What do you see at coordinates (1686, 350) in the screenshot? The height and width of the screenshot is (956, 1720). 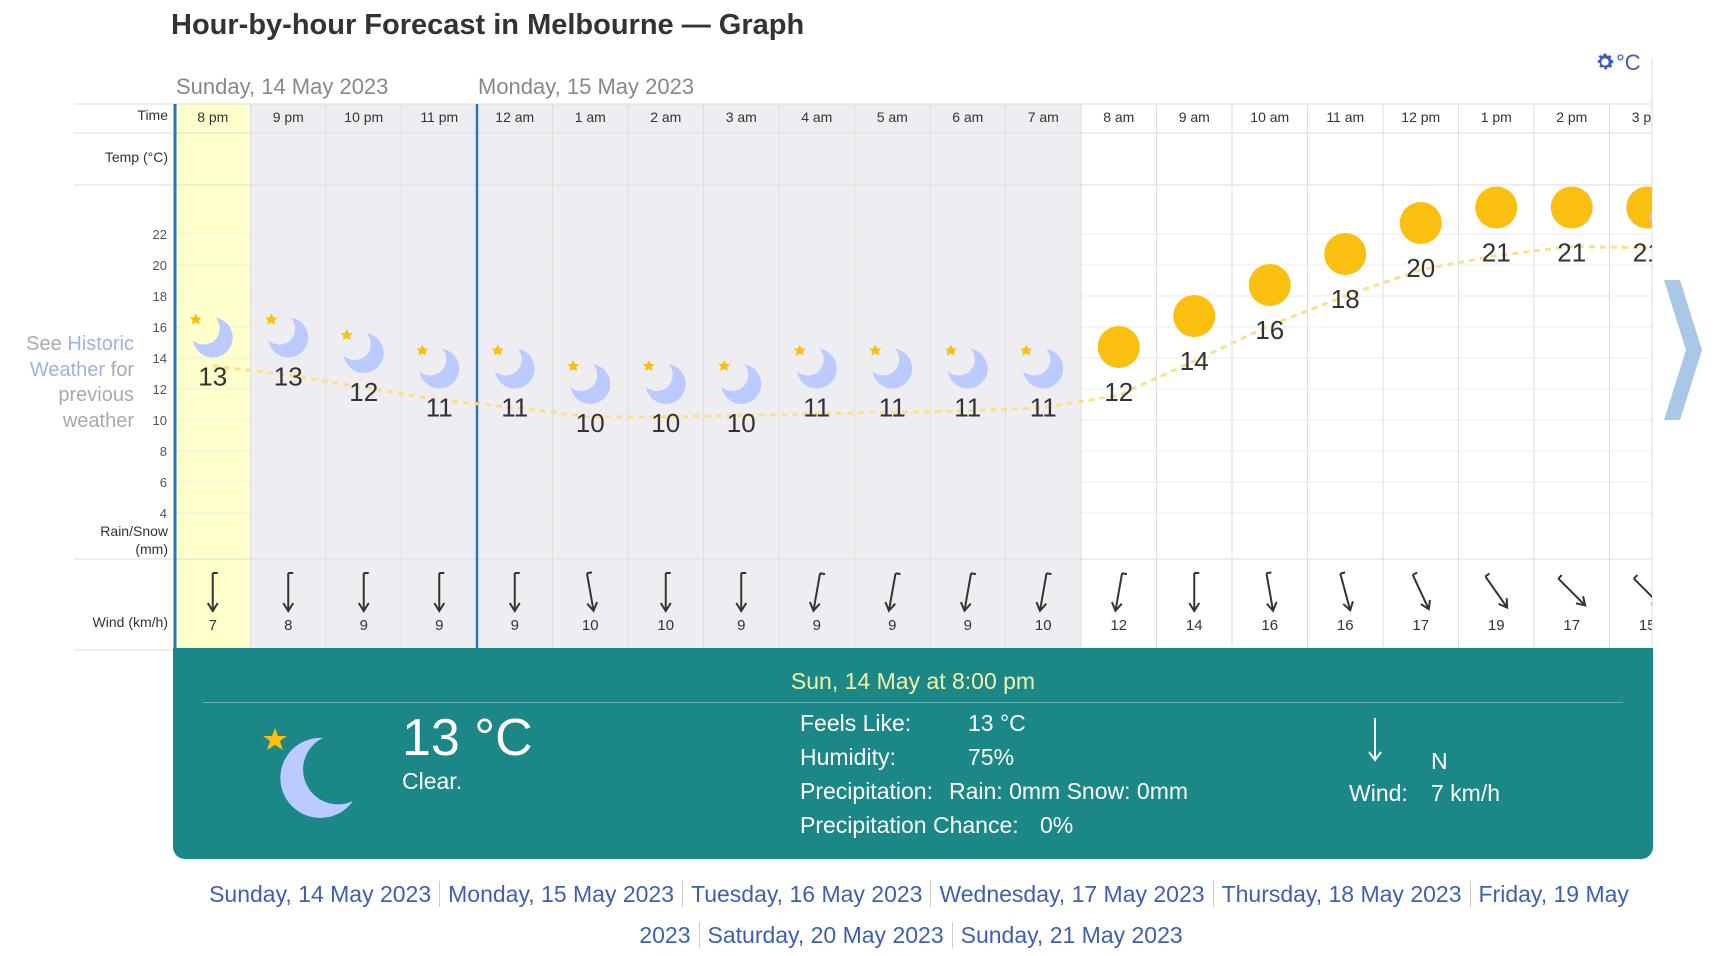 I see `next-hours-chevron-icon` at bounding box center [1686, 350].